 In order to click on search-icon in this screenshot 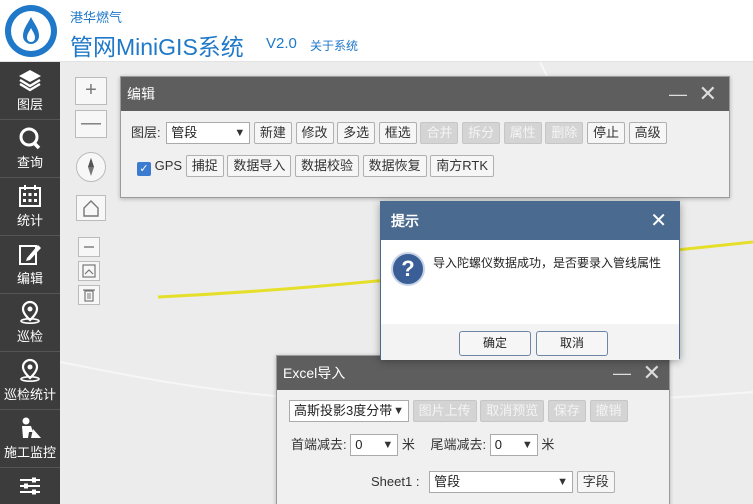, I will do `click(30, 138)`.